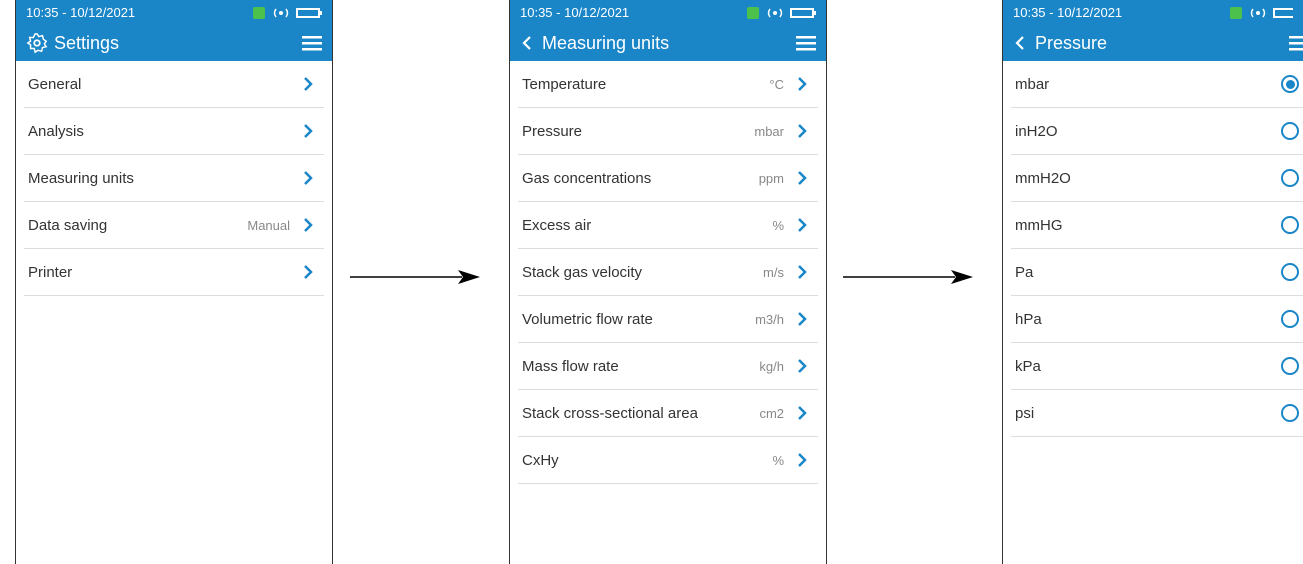  I want to click on list-item-value: °C, so click(776, 84).